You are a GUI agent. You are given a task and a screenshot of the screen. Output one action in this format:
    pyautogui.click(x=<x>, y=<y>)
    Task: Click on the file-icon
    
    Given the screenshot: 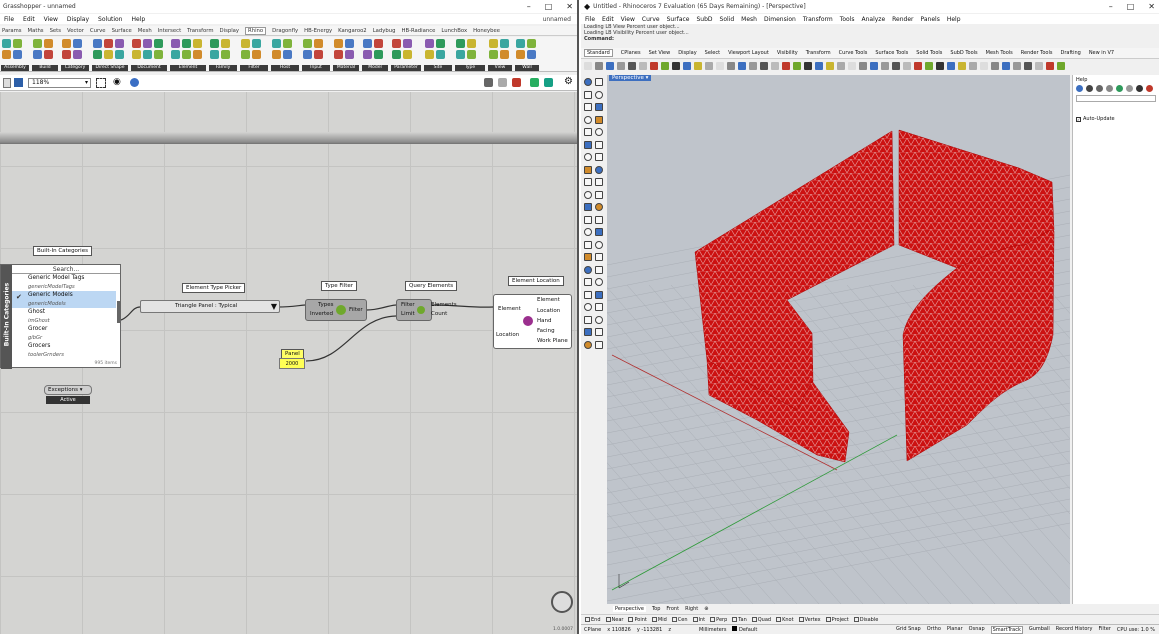 What is the action you would take?
    pyautogui.click(x=7, y=83)
    